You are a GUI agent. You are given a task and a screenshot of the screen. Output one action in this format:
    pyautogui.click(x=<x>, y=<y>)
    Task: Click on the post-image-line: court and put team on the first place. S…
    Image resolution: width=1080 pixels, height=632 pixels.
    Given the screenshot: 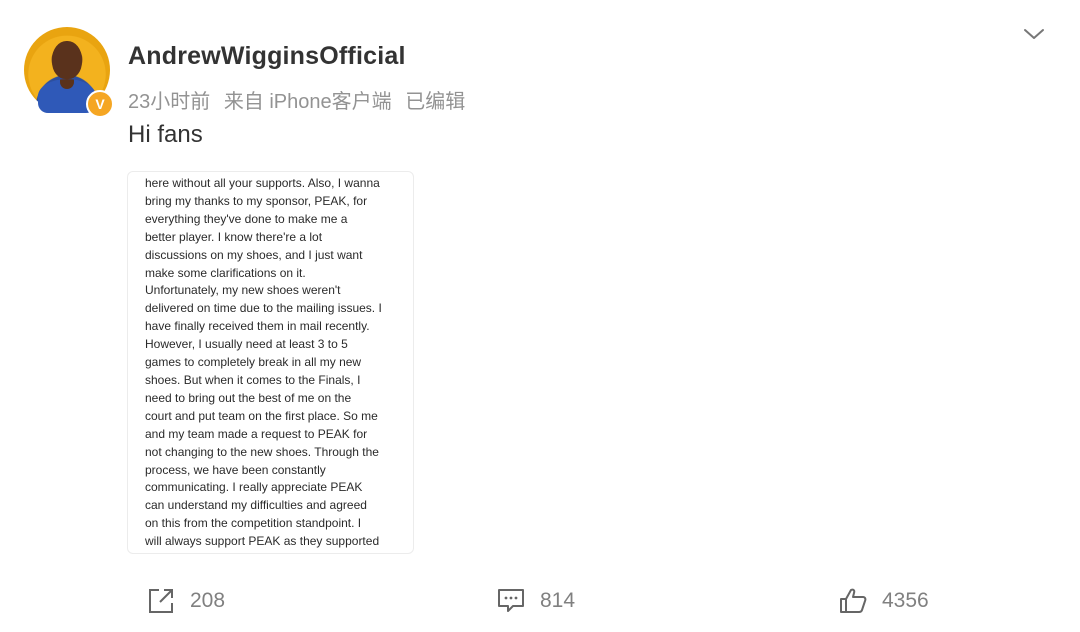 What is the action you would take?
    pyautogui.click(x=261, y=415)
    